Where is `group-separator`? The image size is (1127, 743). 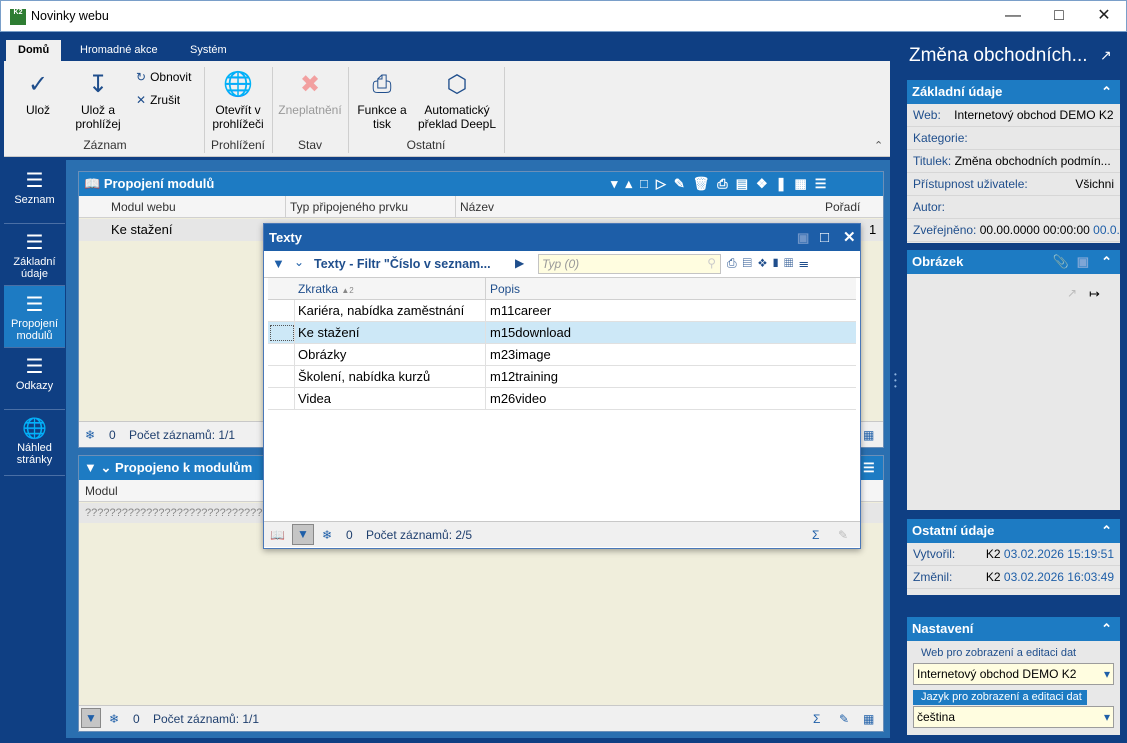
group-separator is located at coordinates (348, 110).